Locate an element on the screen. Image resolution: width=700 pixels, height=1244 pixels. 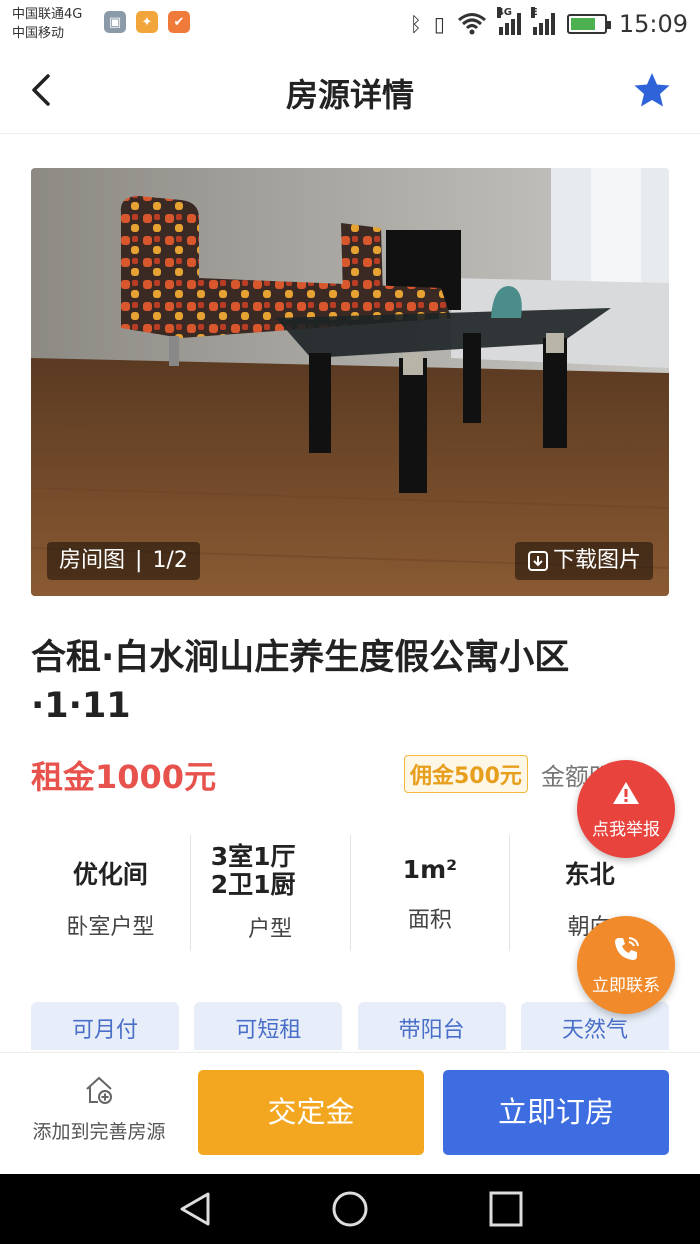
battery-icon is located at coordinates (588, 24).